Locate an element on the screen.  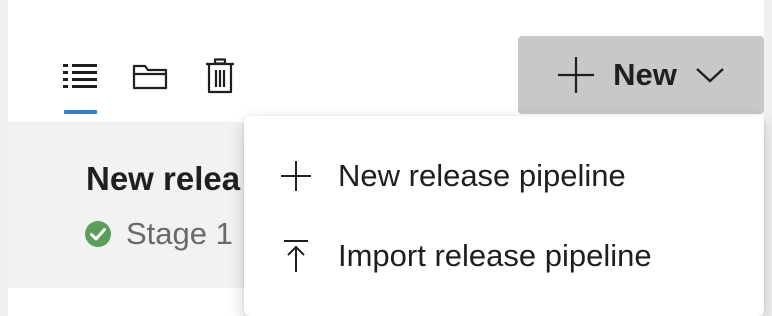
tab-trash is located at coordinates (220, 76).